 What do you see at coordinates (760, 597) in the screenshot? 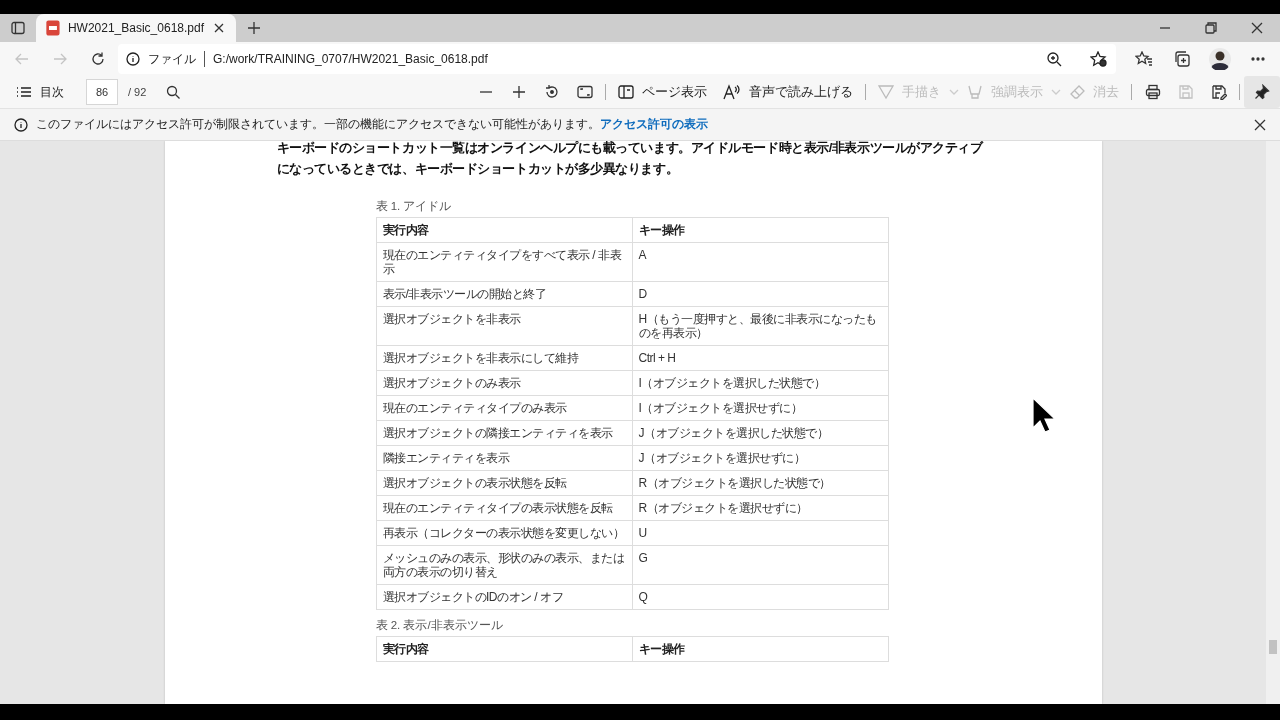
I see `table-cell: Q` at bounding box center [760, 597].